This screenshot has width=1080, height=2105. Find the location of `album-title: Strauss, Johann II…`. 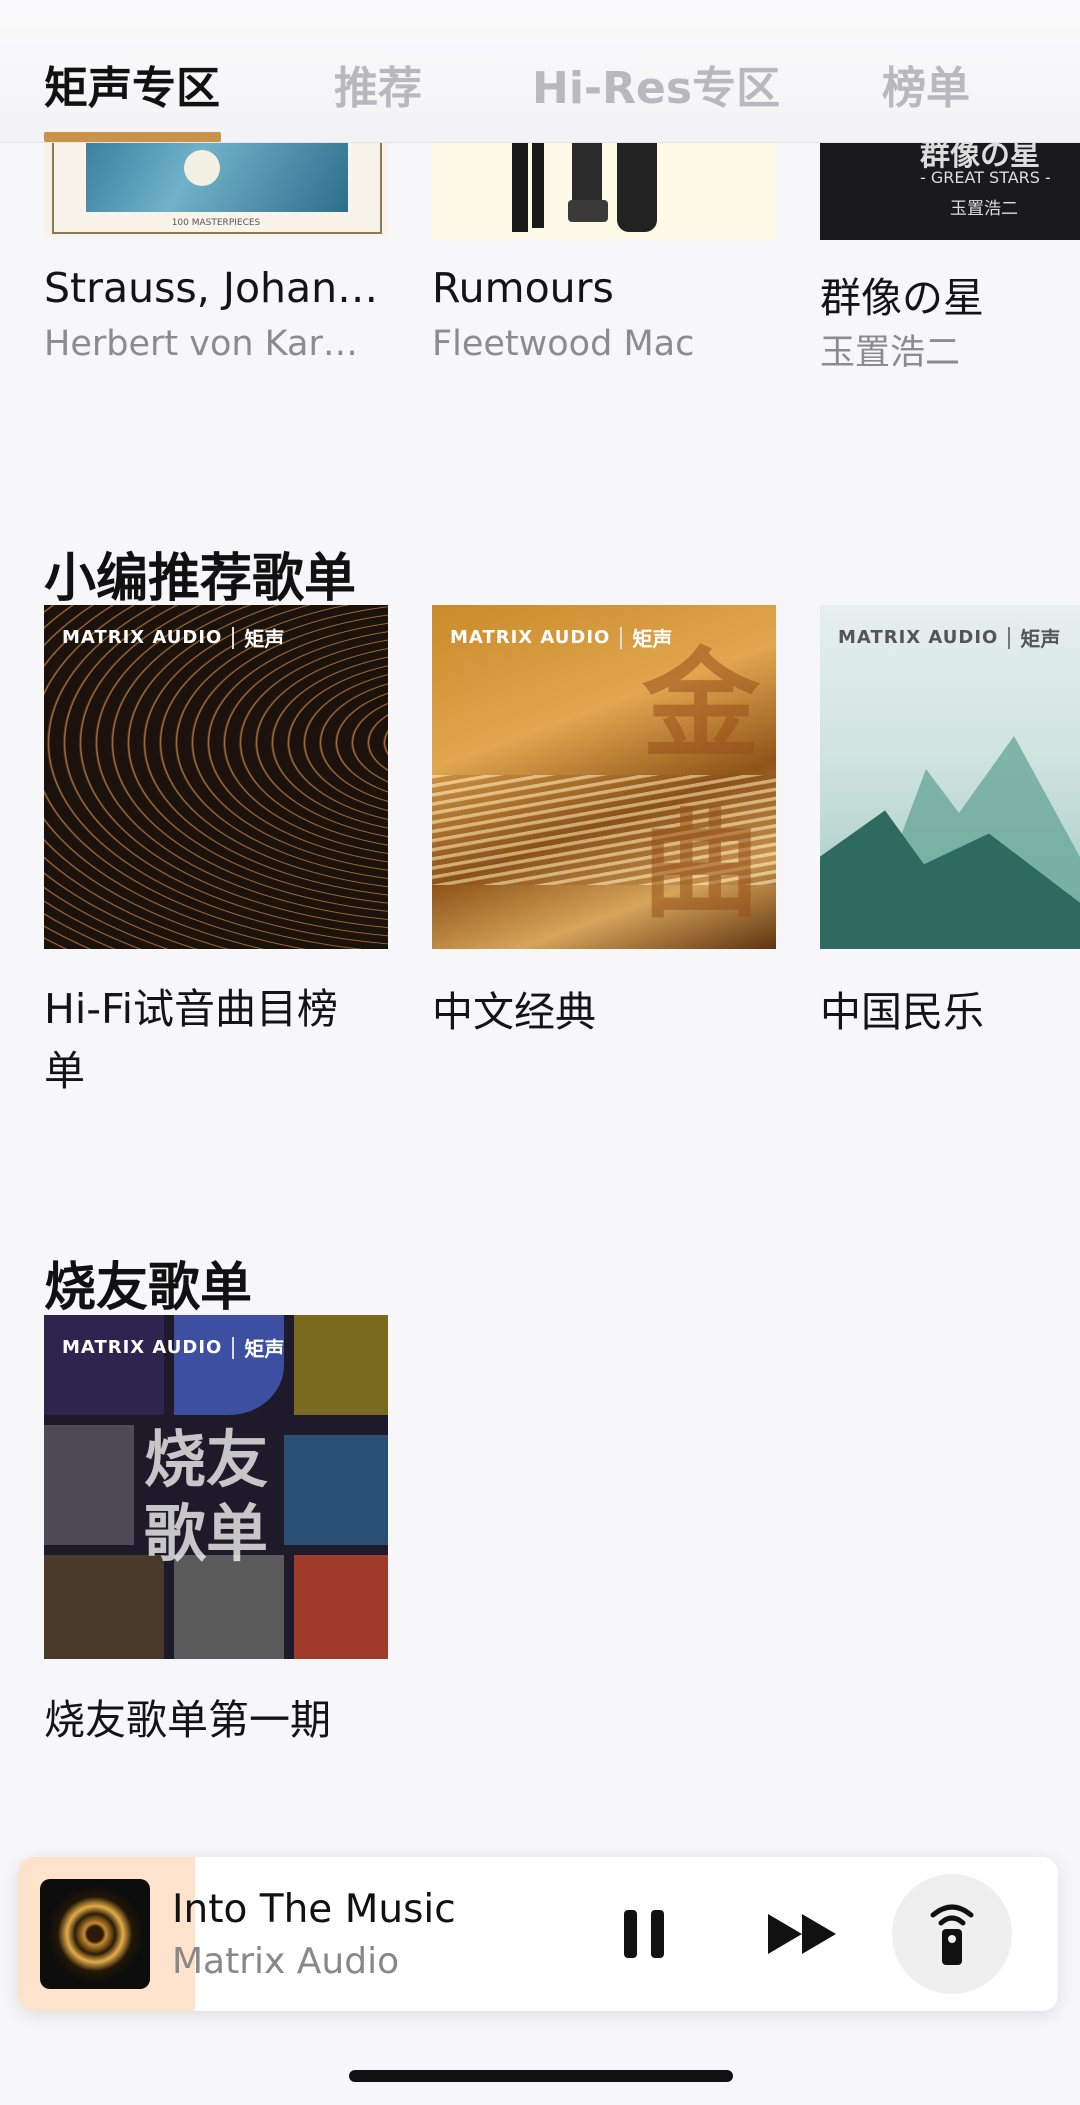

album-title: Strauss, Johann II… is located at coordinates (214, 288).